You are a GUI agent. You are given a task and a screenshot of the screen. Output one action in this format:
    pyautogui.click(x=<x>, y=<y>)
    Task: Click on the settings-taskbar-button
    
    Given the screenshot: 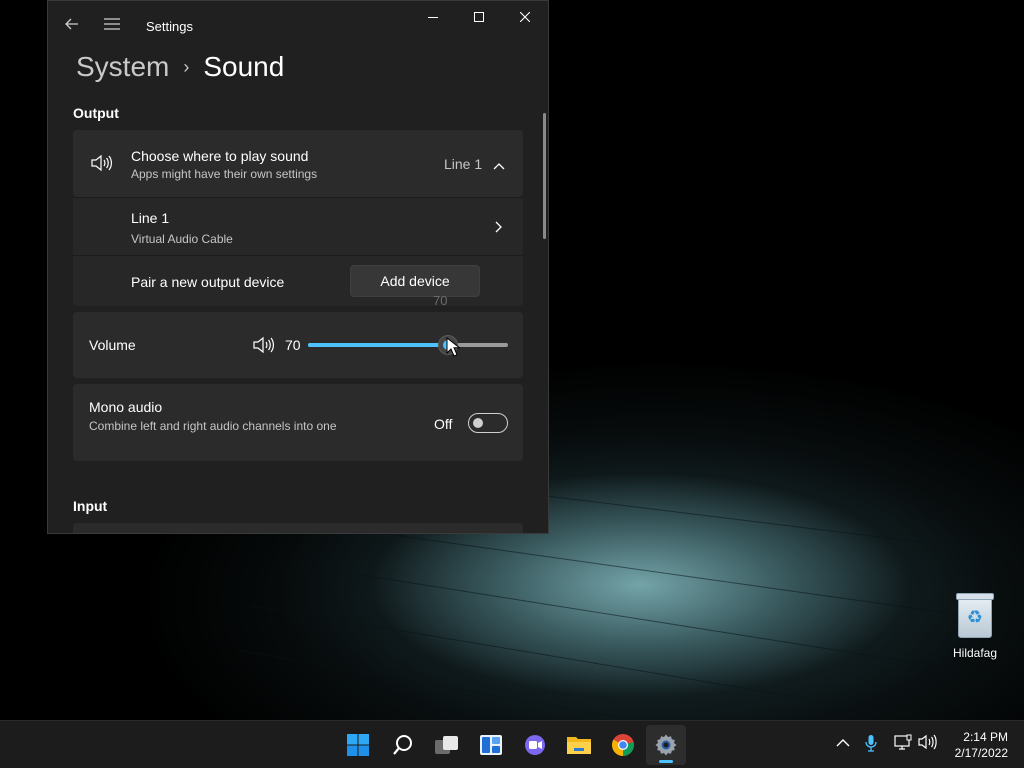 What is the action you would take?
    pyautogui.click(x=666, y=745)
    